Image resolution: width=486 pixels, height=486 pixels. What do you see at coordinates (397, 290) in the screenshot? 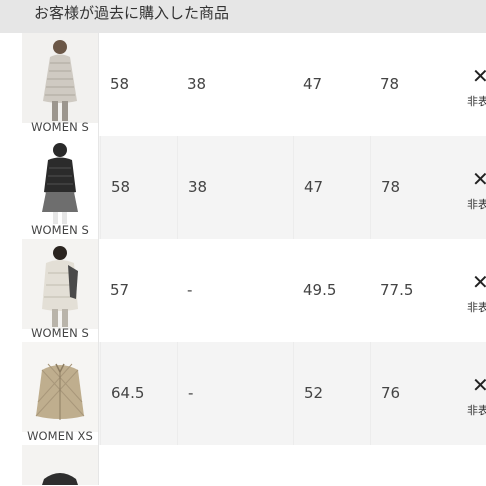
I see `measurement-4: 77.5` at bounding box center [397, 290].